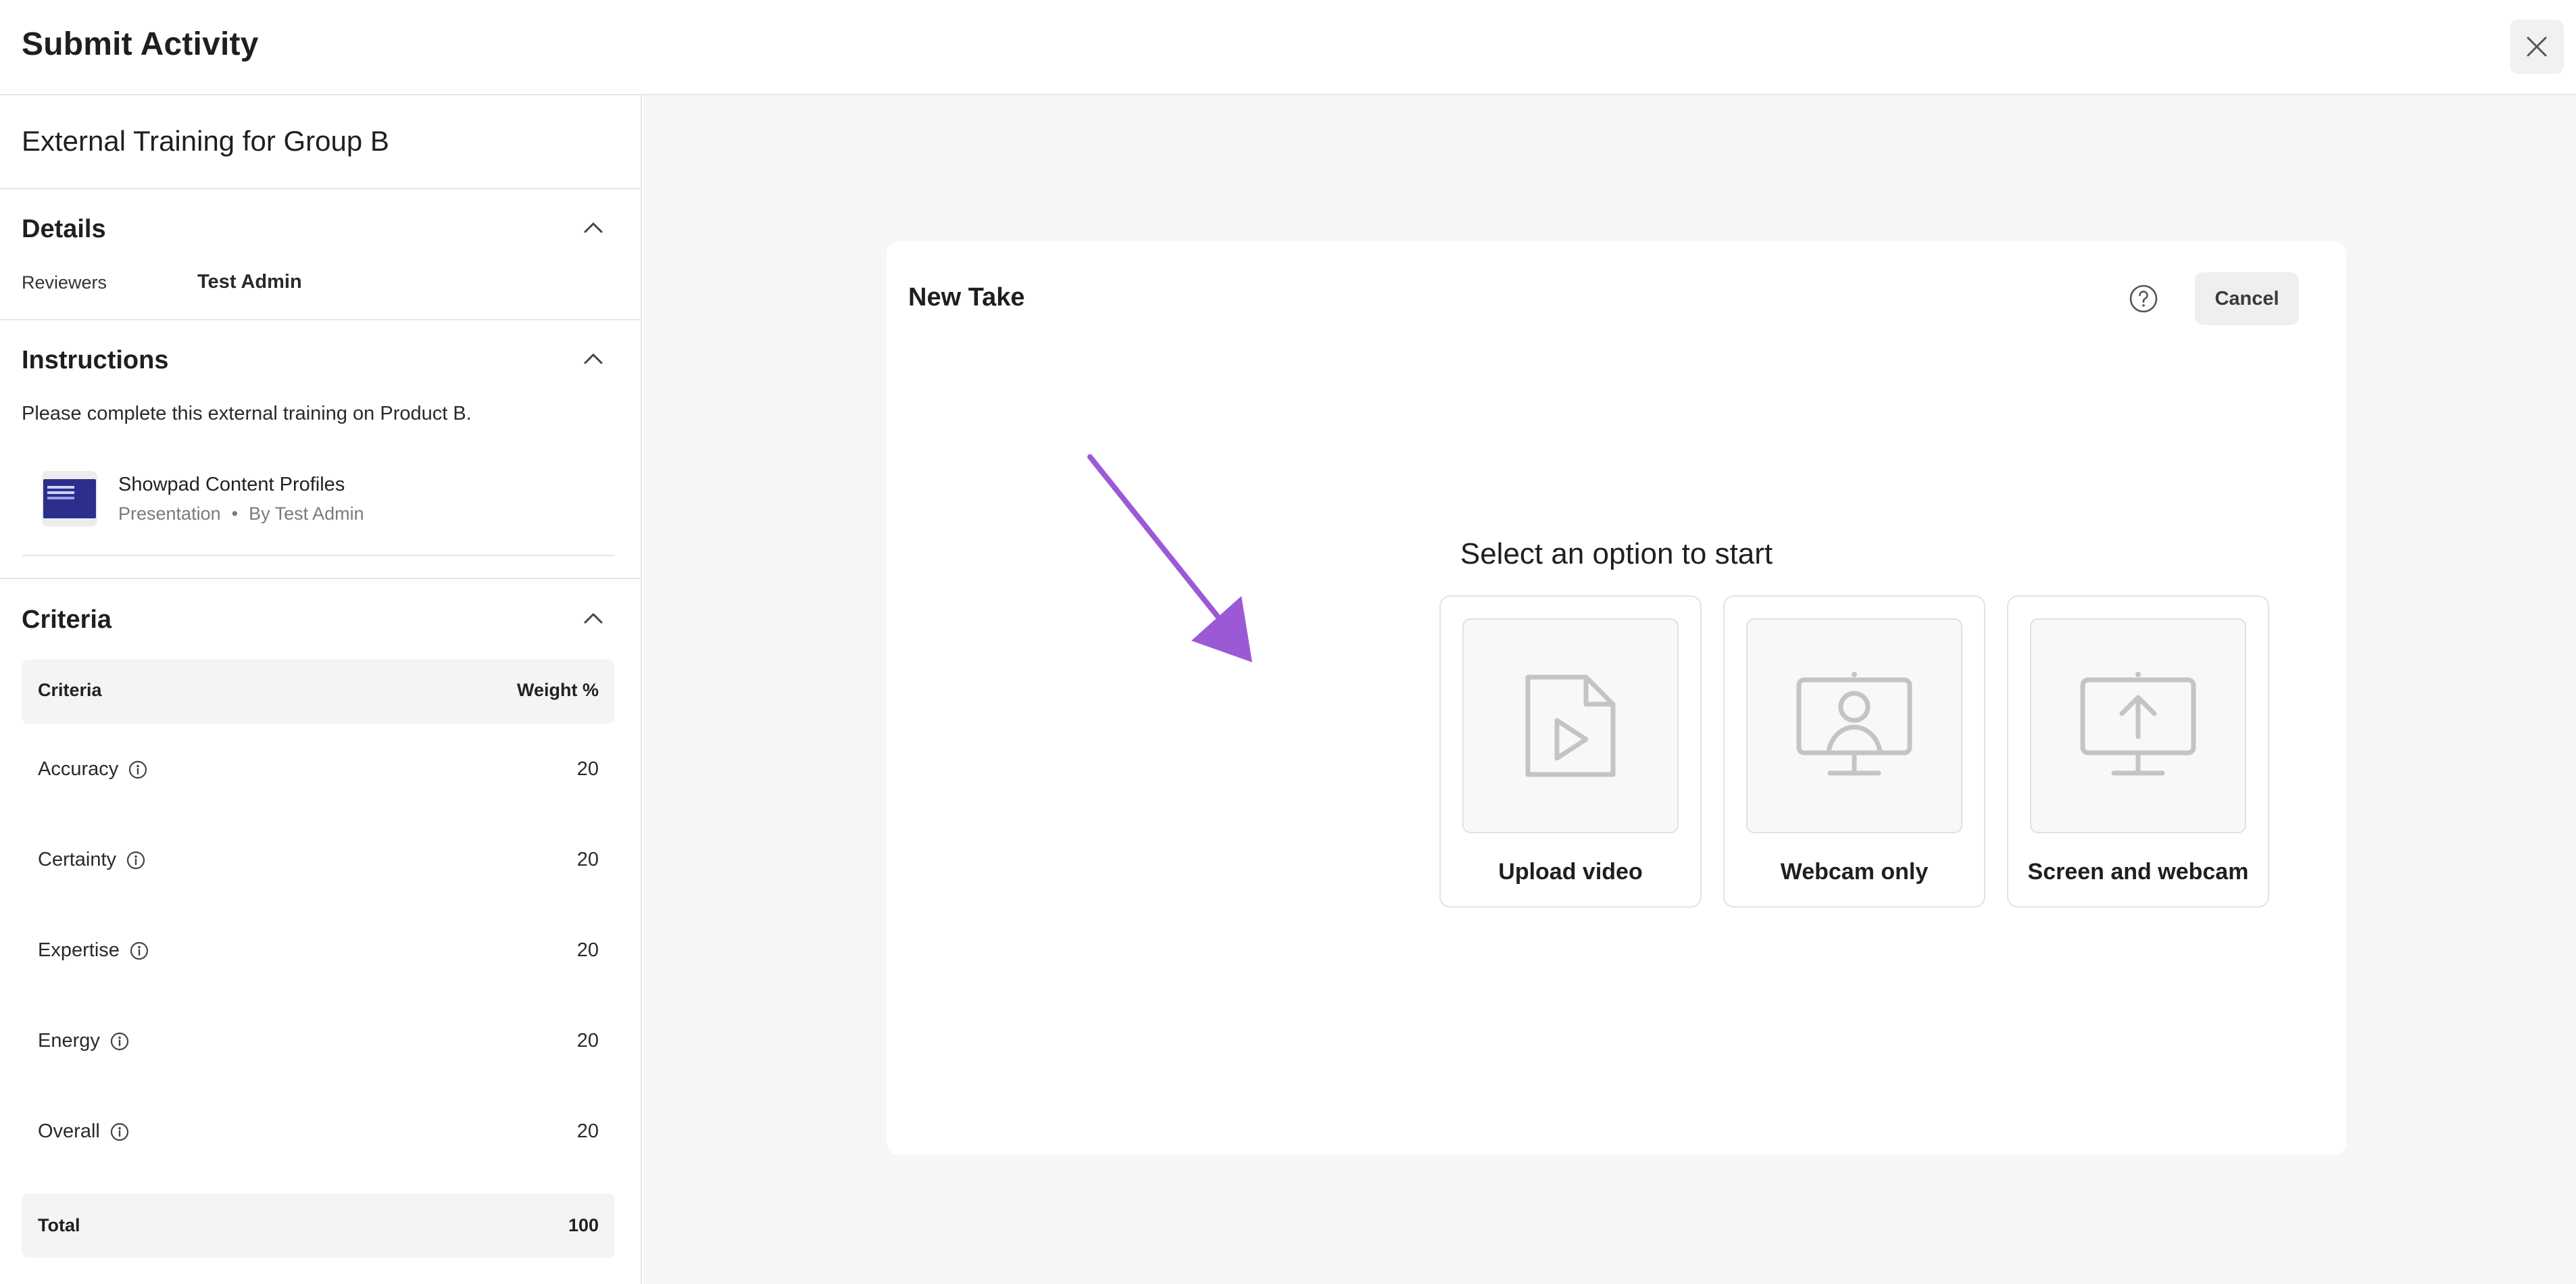  Describe the element at coordinates (59, 1225) in the screenshot. I see `total-label: Total` at that location.